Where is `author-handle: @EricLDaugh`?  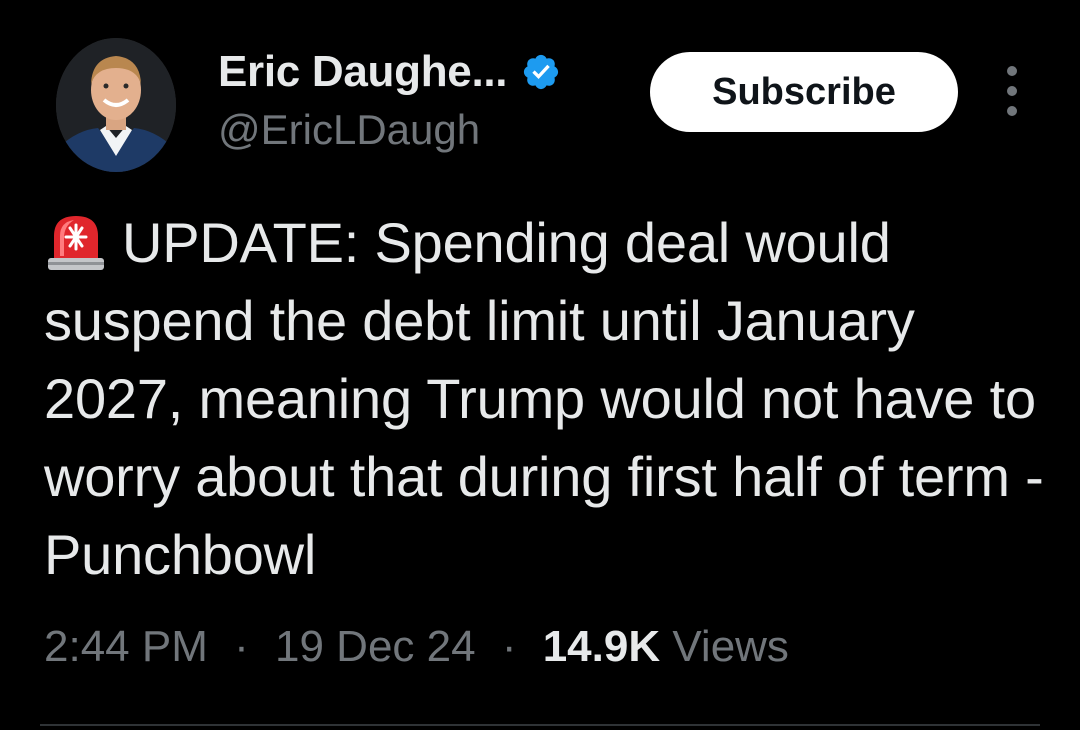 author-handle: @EricLDaugh is located at coordinates (389, 130).